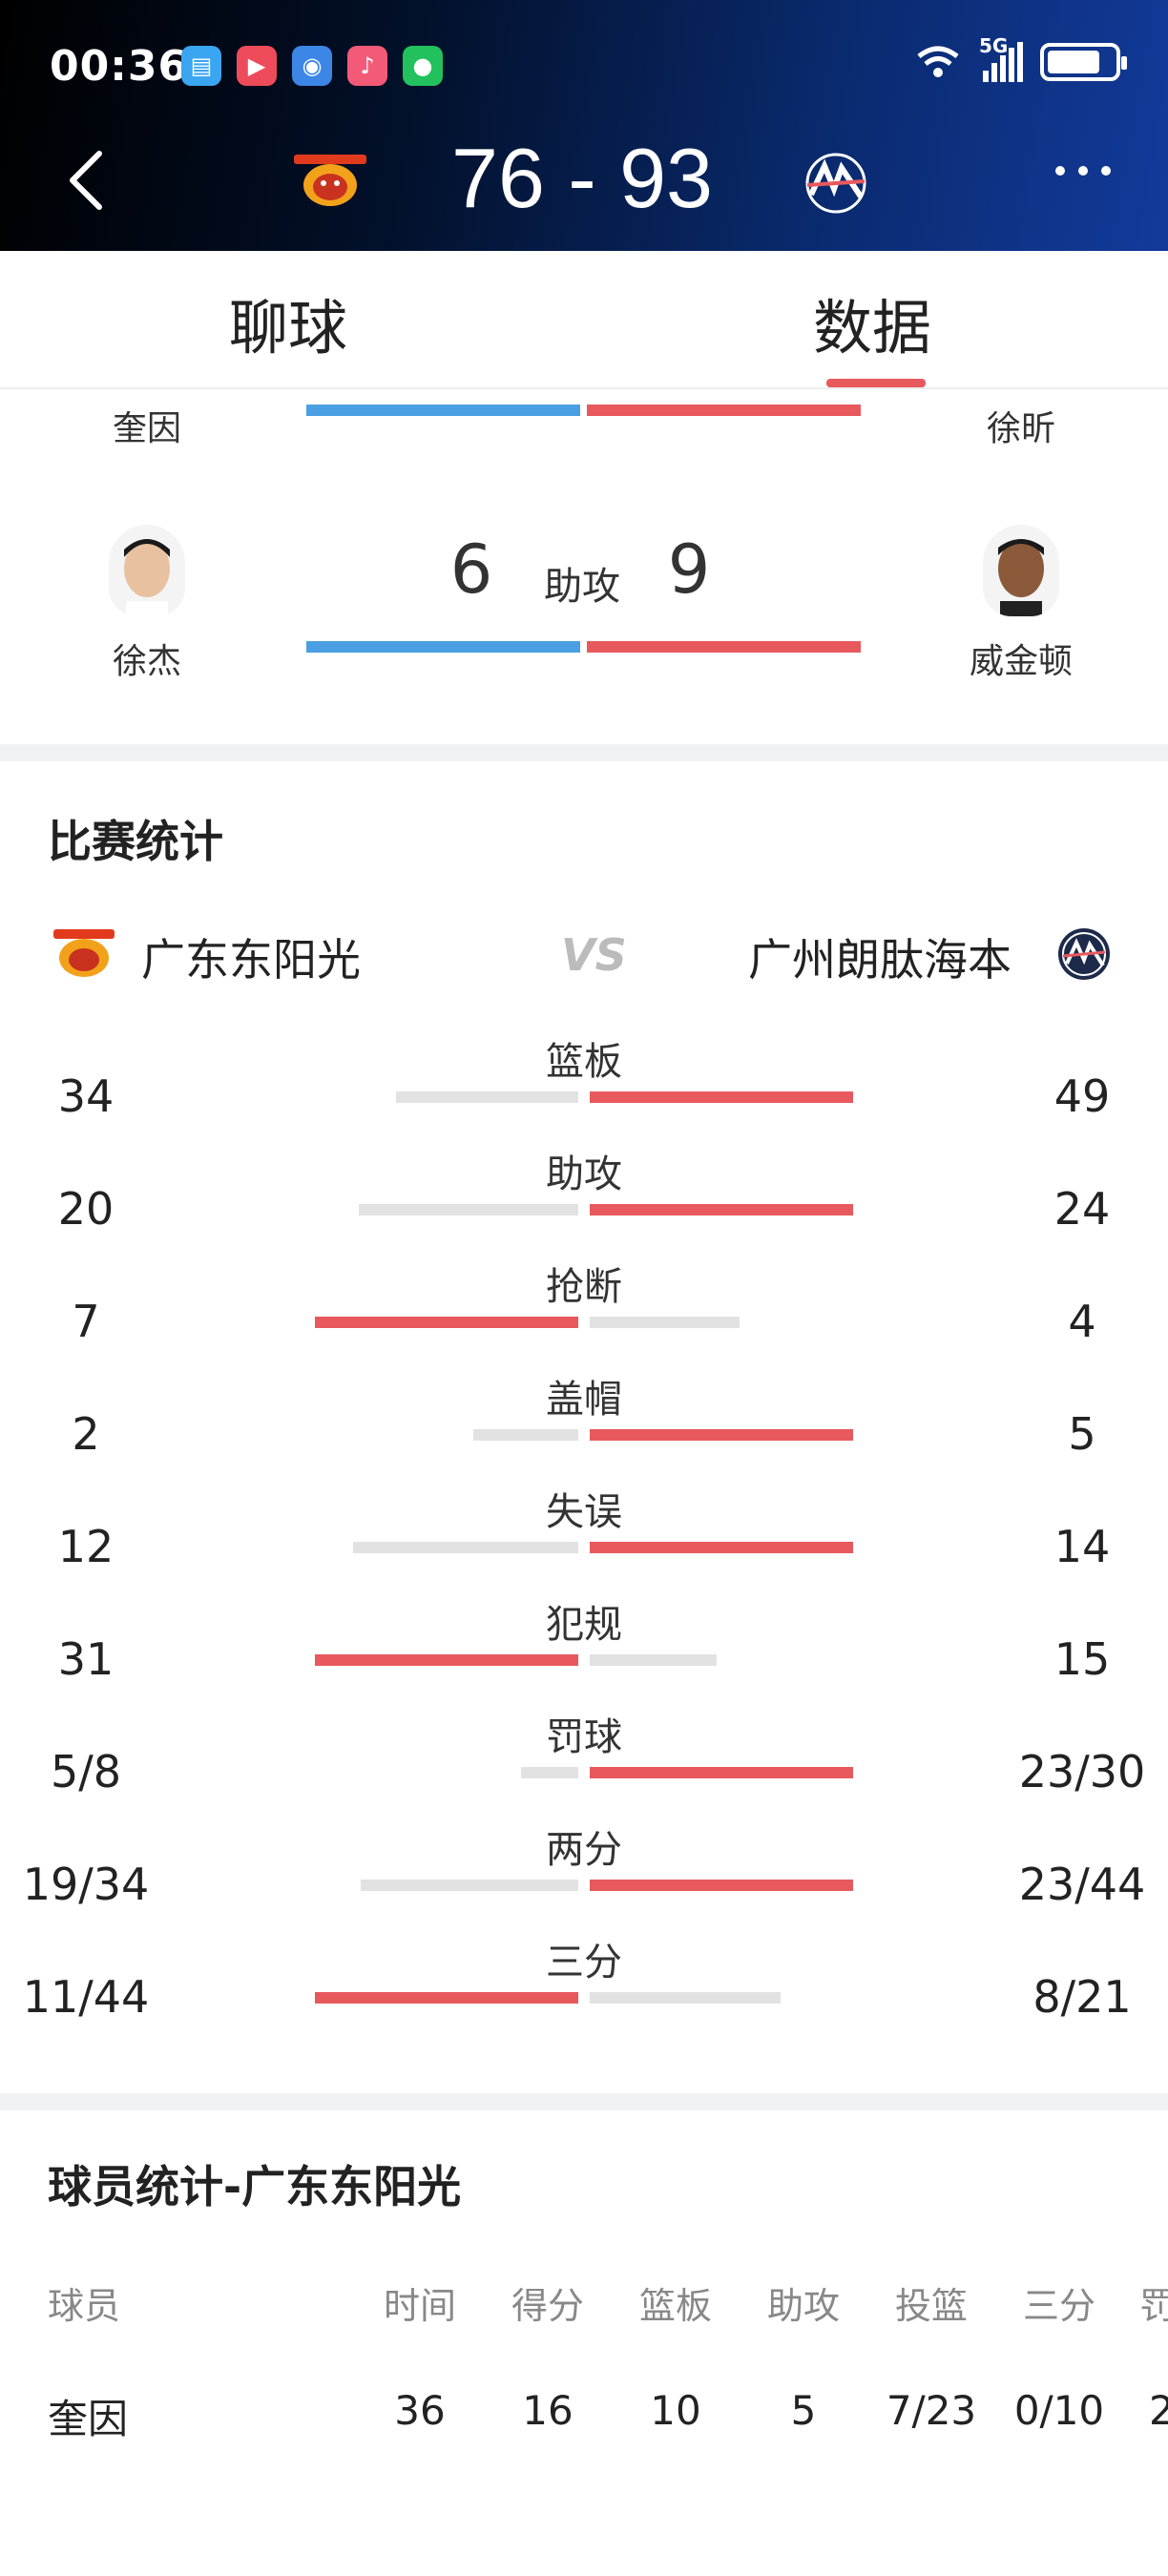 This screenshot has width=1168, height=2576. I want to click on home-assists-value: 6, so click(471, 569).